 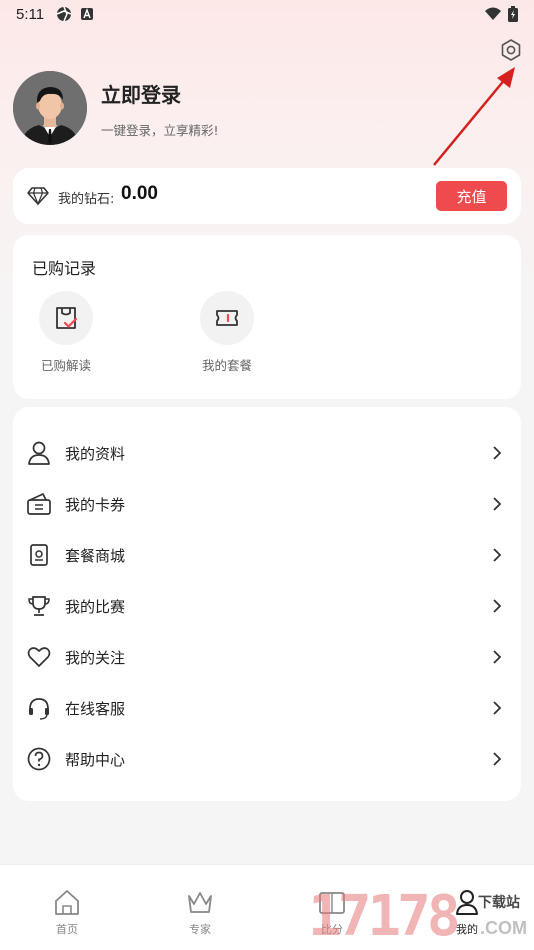 What do you see at coordinates (65, 365) in the screenshot?
I see `purchased-readings-label: 已购解读` at bounding box center [65, 365].